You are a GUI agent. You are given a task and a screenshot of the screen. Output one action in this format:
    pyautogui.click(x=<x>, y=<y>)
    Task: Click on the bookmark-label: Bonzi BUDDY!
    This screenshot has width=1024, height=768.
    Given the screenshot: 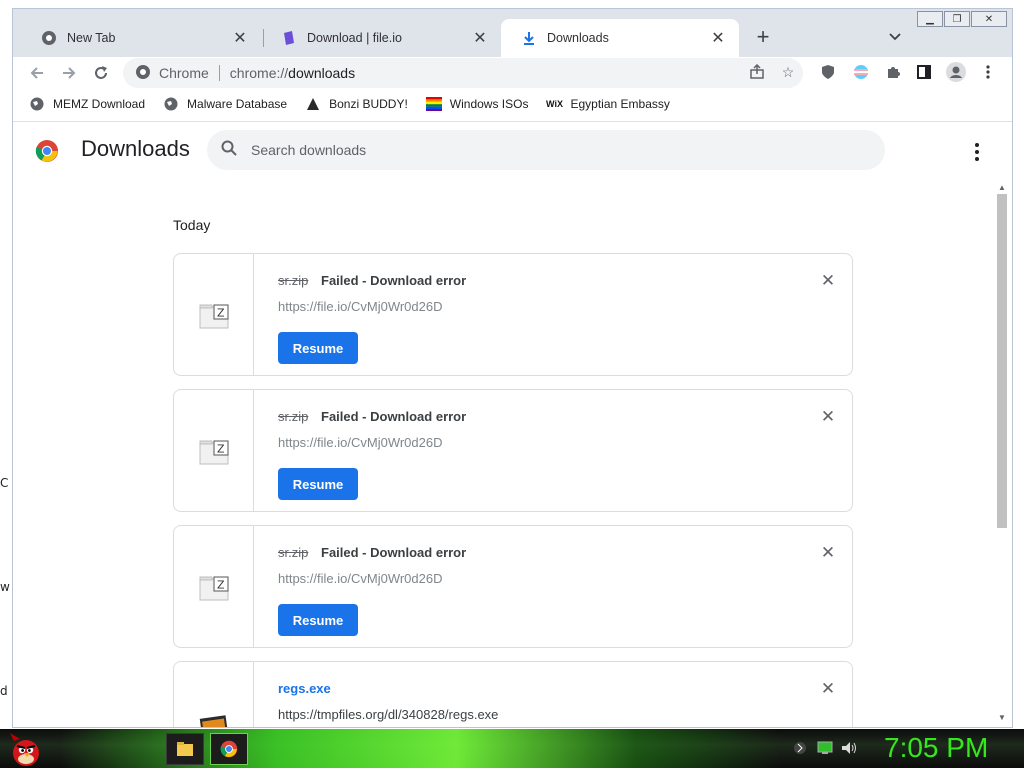 What is the action you would take?
    pyautogui.click(x=368, y=104)
    